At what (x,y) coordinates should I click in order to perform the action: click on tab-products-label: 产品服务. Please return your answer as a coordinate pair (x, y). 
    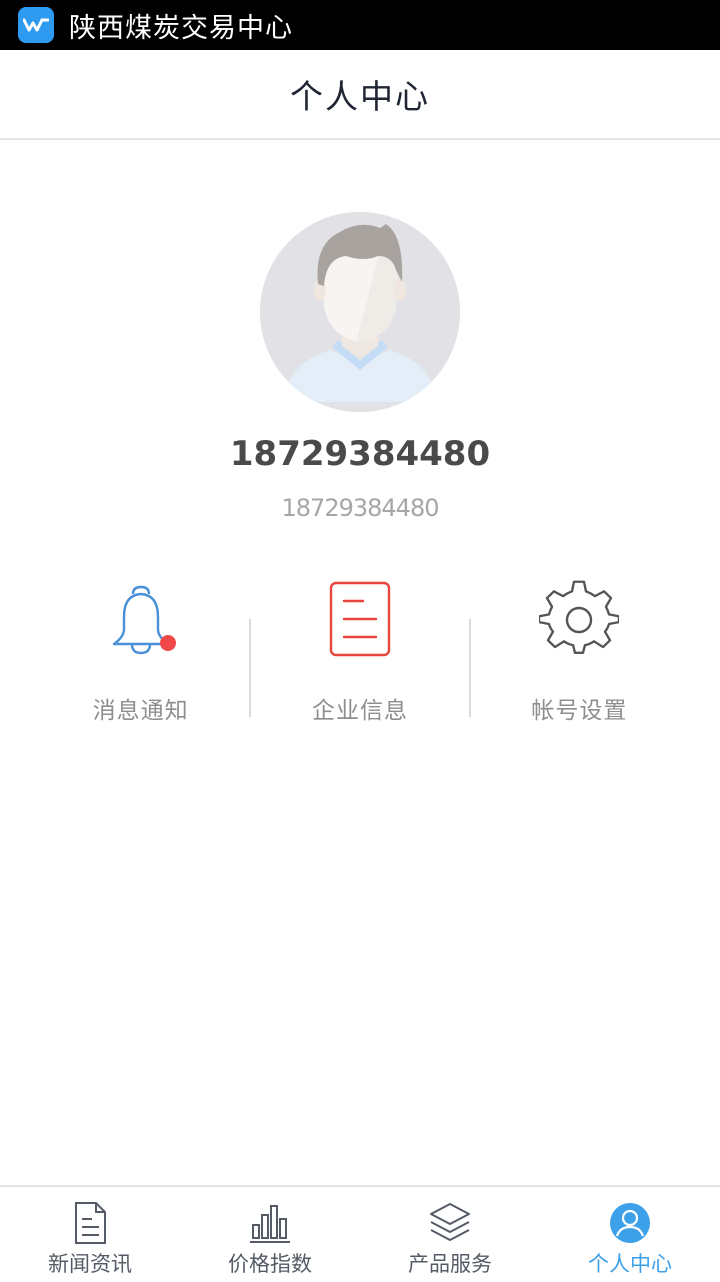
    Looking at the image, I should click on (450, 1264).